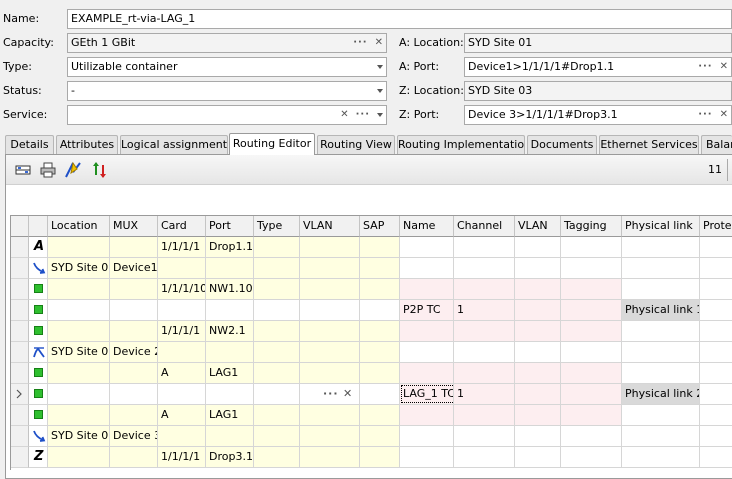 The width and height of the screenshot is (732, 479). What do you see at coordinates (182, 226) in the screenshot?
I see `col-card: Card` at bounding box center [182, 226].